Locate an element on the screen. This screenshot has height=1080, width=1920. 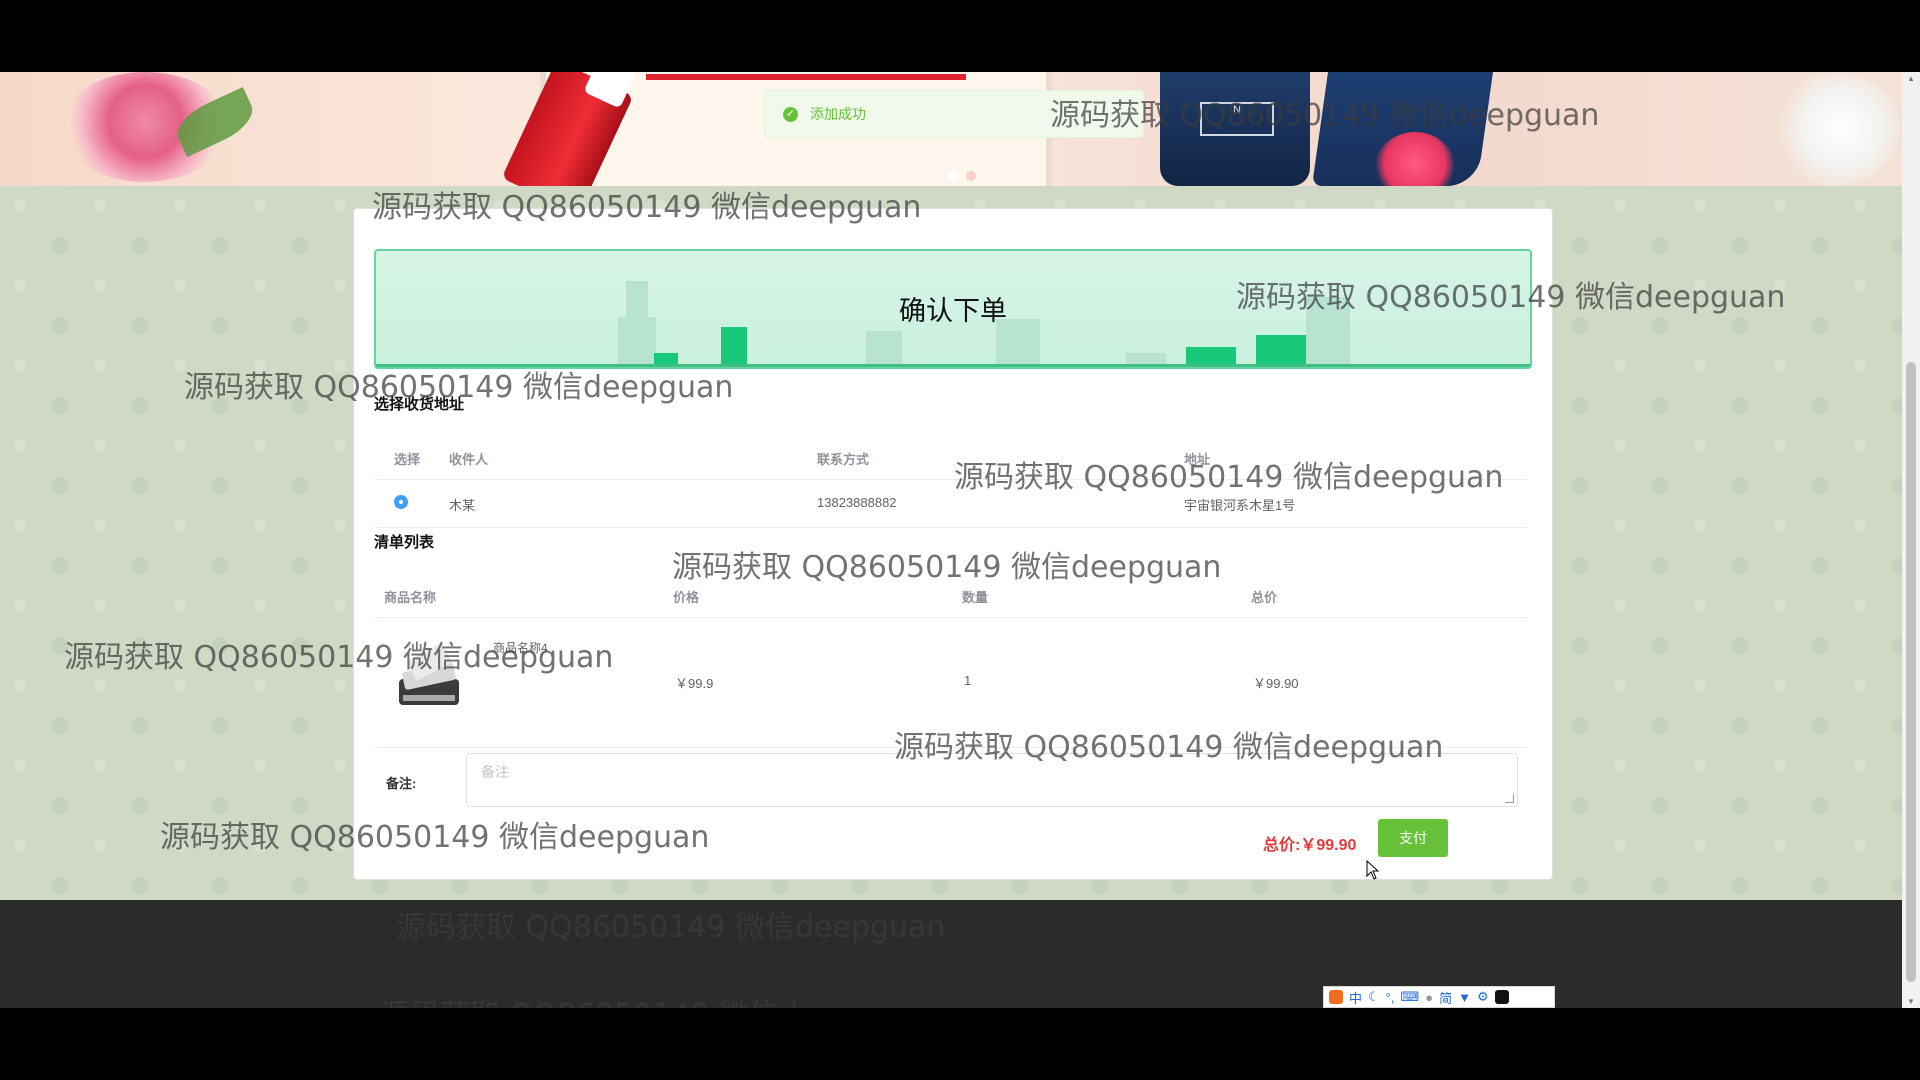
receiver-name: 木某 is located at coordinates (462, 505).